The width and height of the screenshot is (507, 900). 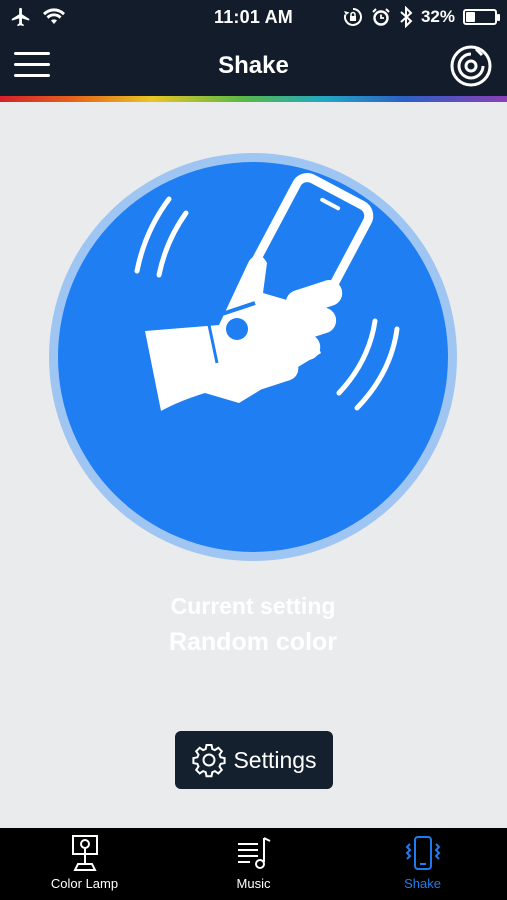 I want to click on tab-bar: Color Lamp Music Shake, so click(x=253, y=864).